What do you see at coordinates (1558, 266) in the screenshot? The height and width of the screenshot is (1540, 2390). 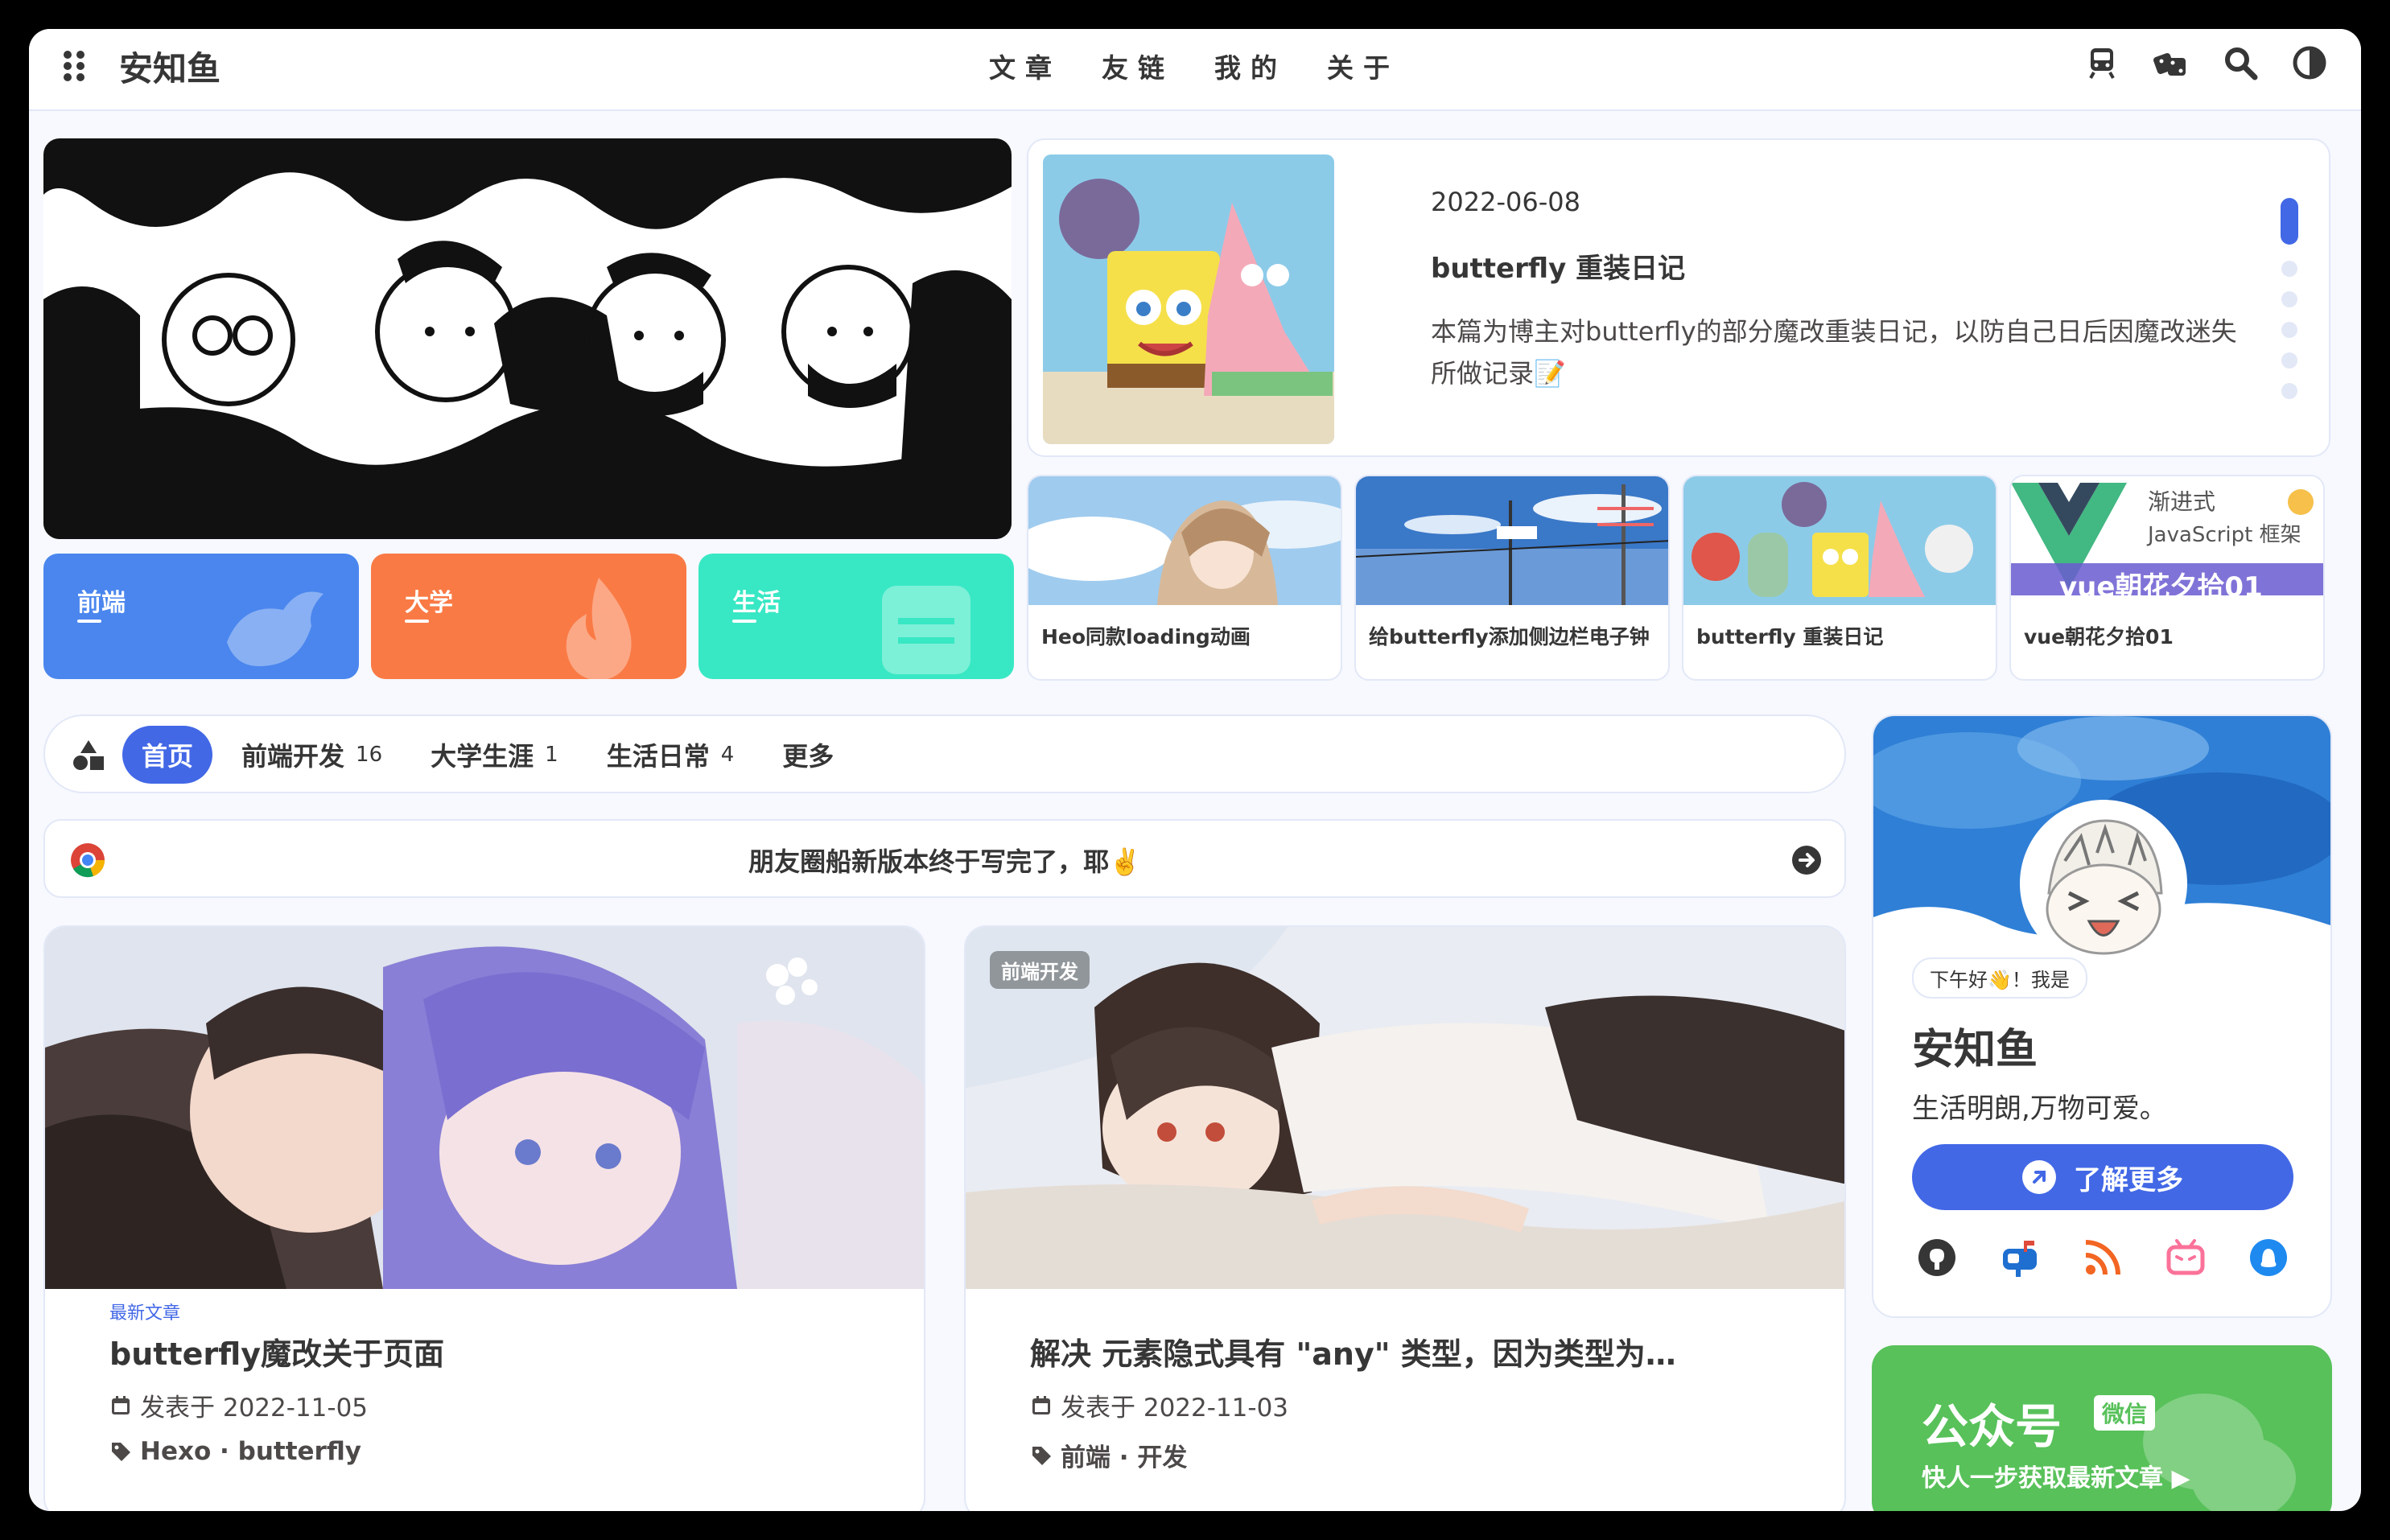 I see `featured-title: butterfly 重装日记` at bounding box center [1558, 266].